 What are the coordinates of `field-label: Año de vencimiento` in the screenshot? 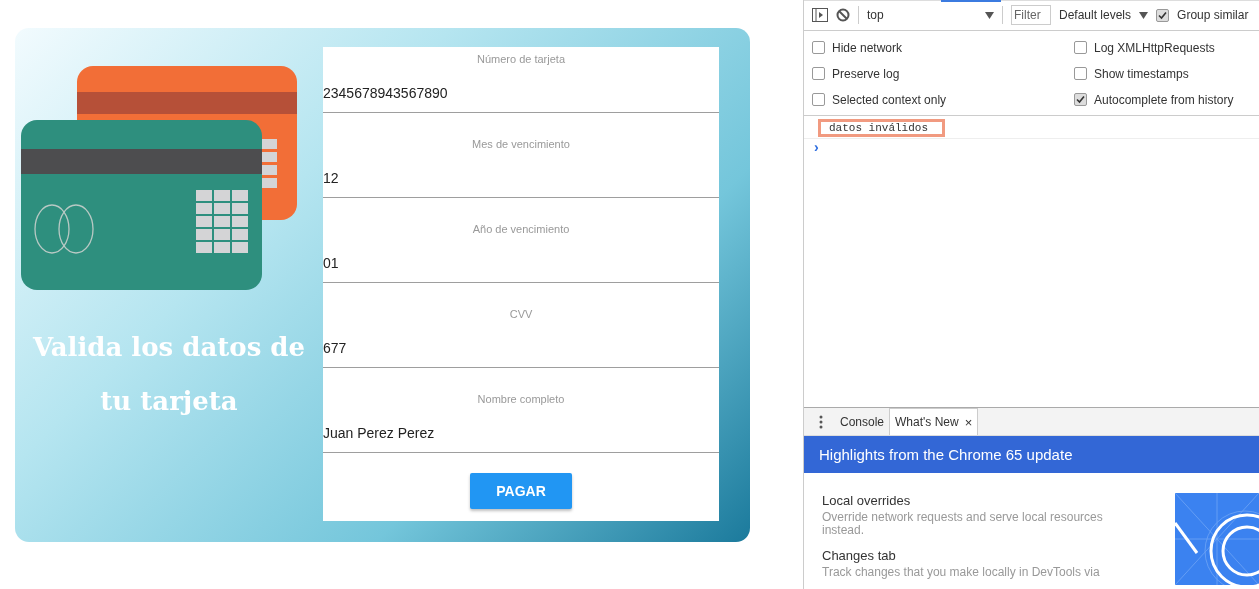 It's located at (521, 229).